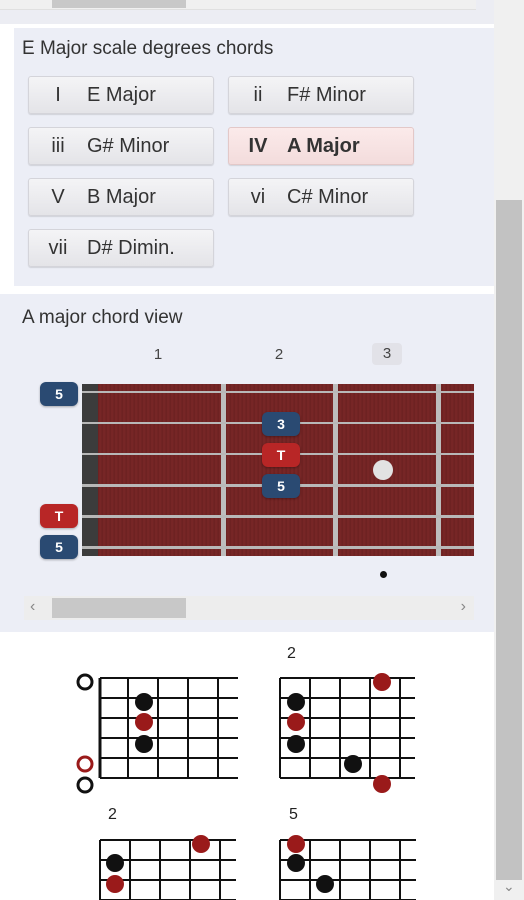 This screenshot has width=524, height=900. What do you see at coordinates (59, 547) in the screenshot?
I see `note-marker-open-string6: 5` at bounding box center [59, 547].